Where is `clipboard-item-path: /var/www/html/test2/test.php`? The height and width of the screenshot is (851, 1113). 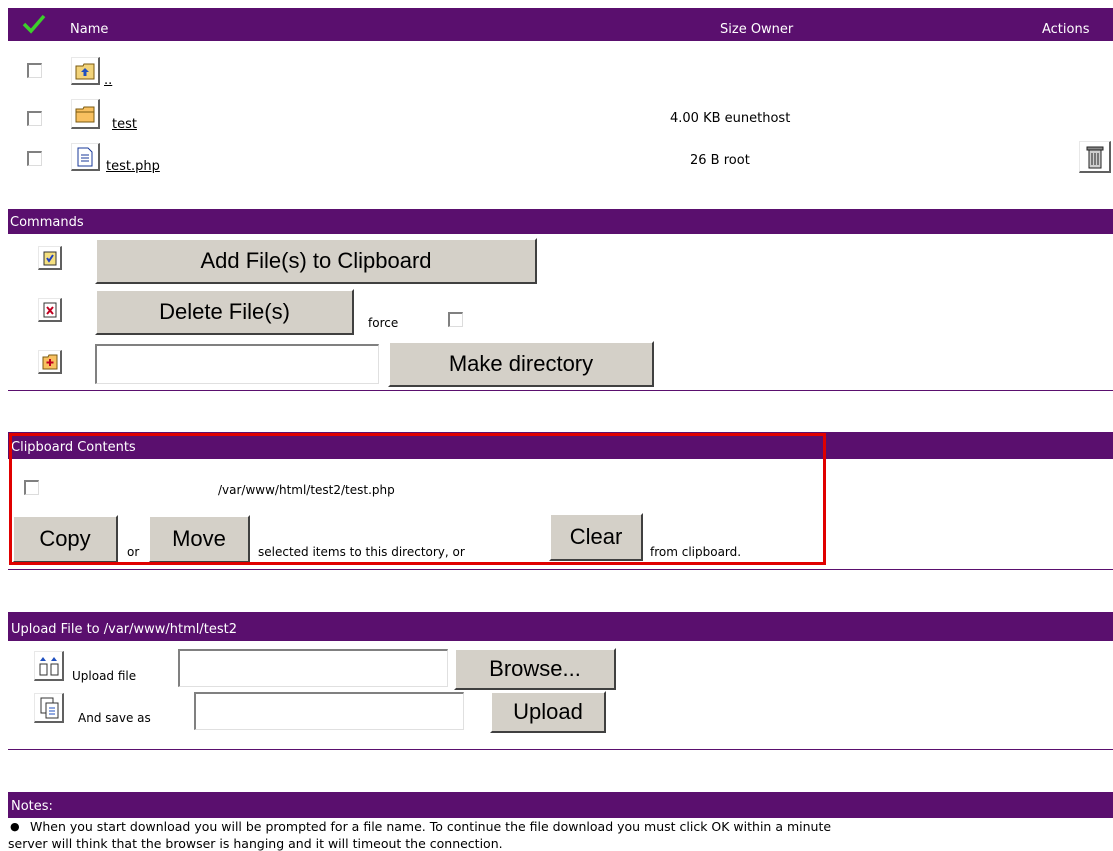 clipboard-item-path: /var/www/html/test2/test.php is located at coordinates (306, 490).